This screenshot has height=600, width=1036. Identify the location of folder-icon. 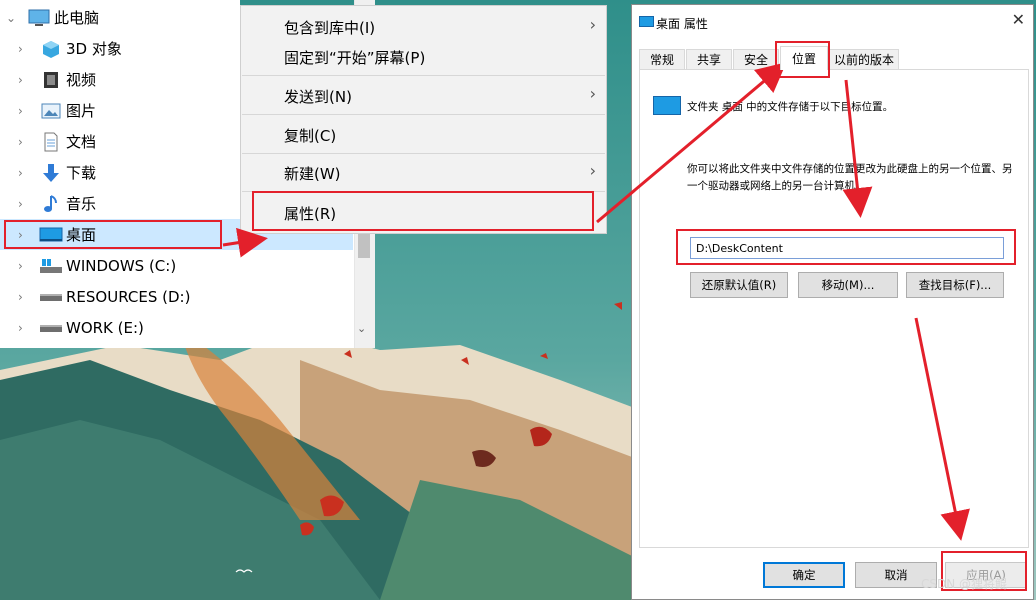
(646, 21).